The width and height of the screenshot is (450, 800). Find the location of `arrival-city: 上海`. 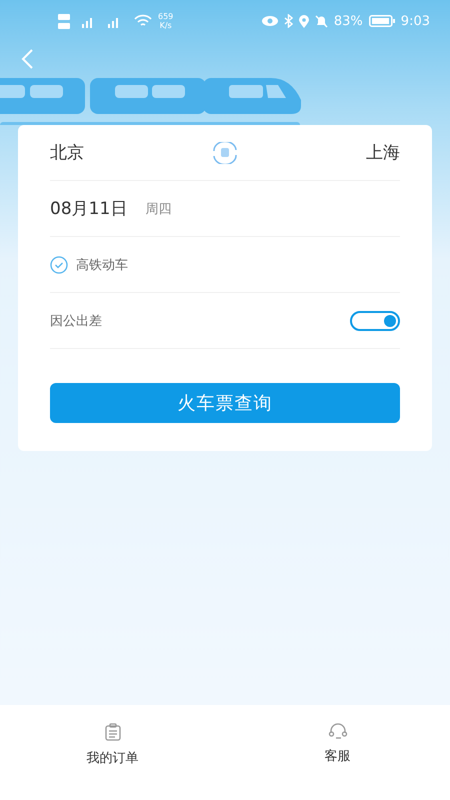

arrival-city: 上海 is located at coordinates (383, 152).